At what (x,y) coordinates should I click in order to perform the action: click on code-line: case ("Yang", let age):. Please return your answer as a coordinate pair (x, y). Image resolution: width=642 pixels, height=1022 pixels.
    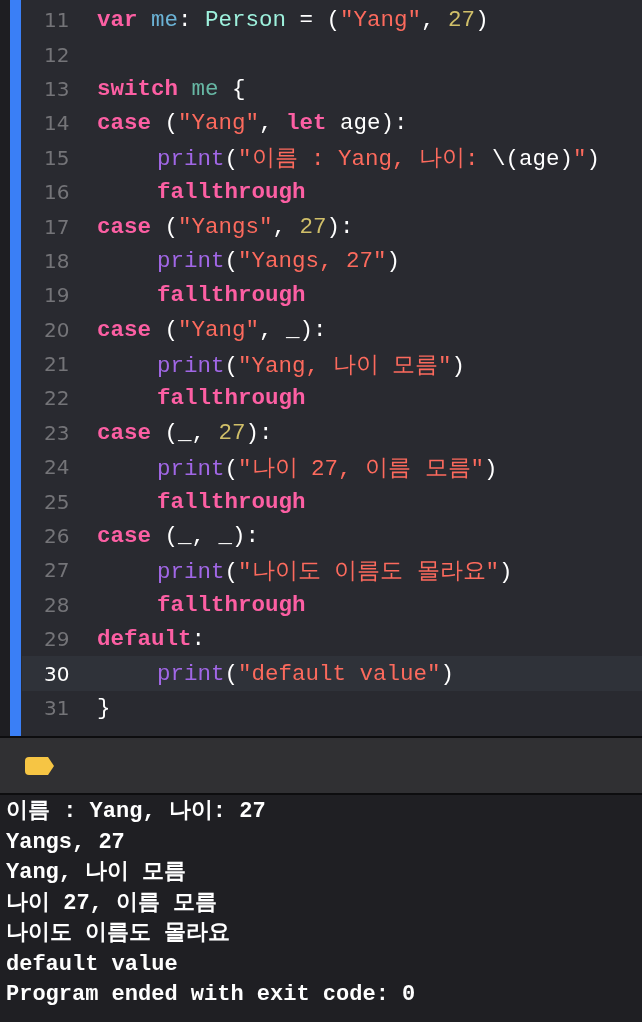
    Looking at the image, I should click on (252, 123).